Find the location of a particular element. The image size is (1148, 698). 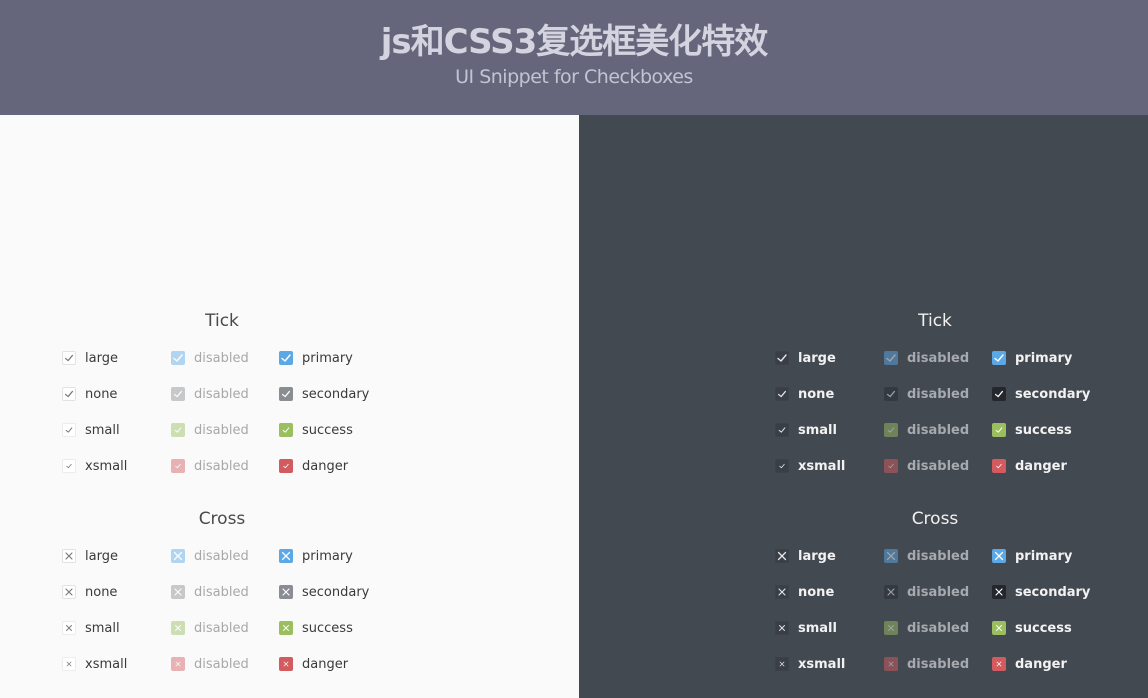

checkbox-primary-disabled-large: disabled is located at coordinates (926, 358).